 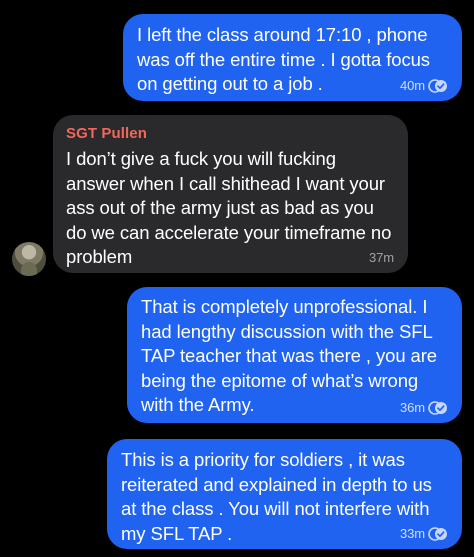 I want to click on message-timestamp: 33m, so click(x=412, y=533).